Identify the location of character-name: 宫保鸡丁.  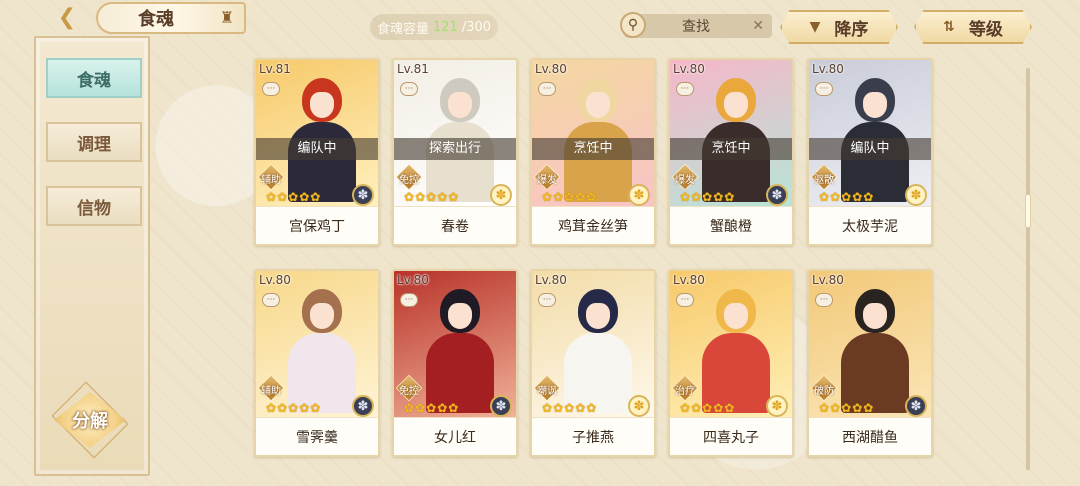
(317, 225).